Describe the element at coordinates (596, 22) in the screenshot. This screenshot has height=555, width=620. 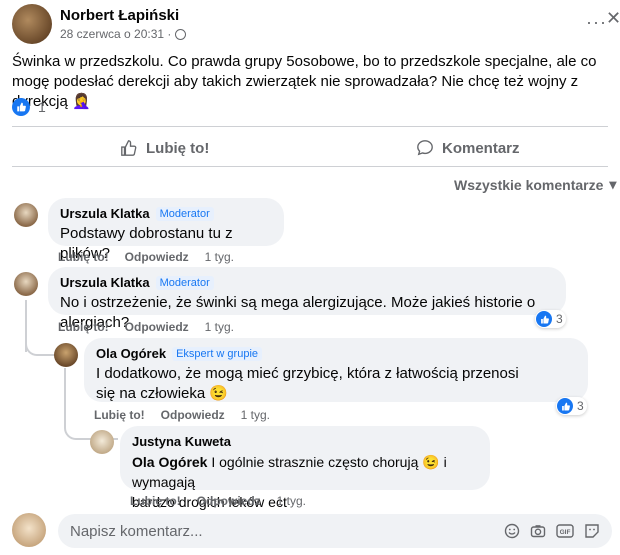
I see `more-options-icon: ···` at that location.